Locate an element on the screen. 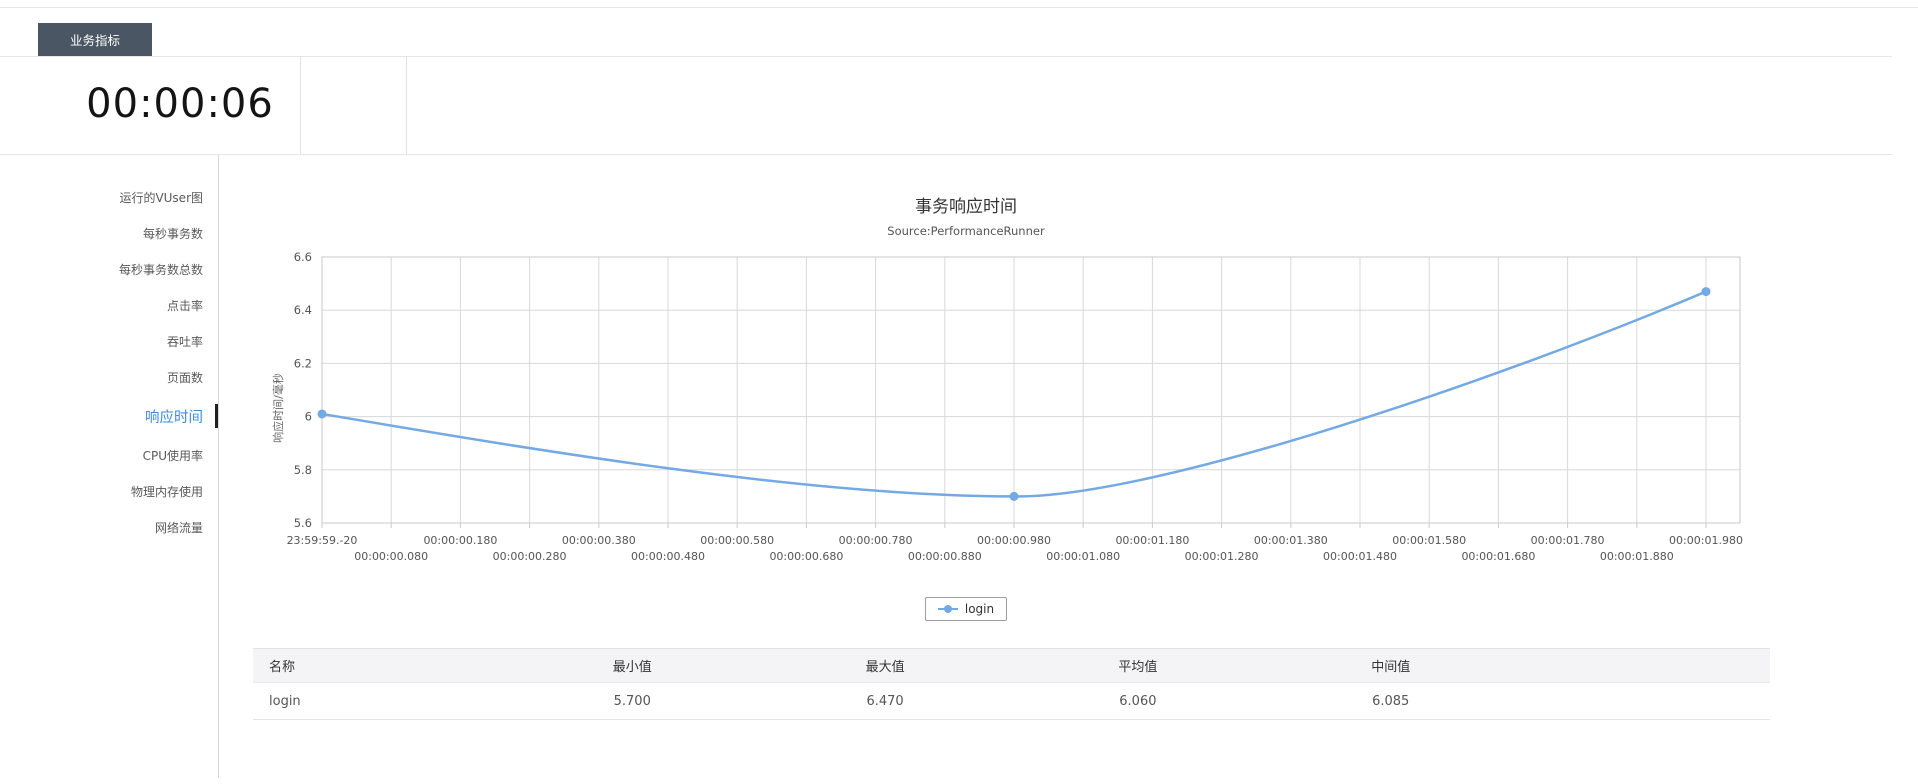 The width and height of the screenshot is (1918, 784). cell-average: 6.060 is located at coordinates (1138, 701).